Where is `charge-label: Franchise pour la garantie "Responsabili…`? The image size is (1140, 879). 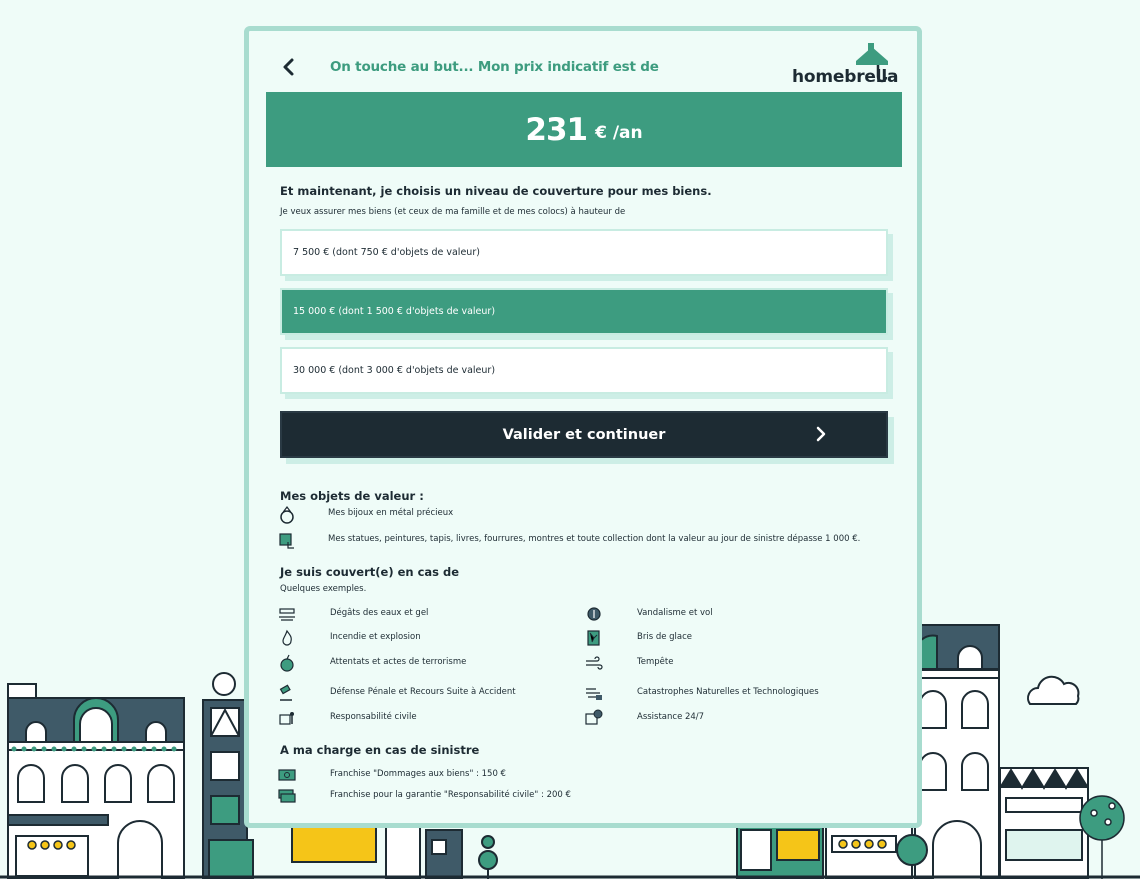 charge-label: Franchise pour la garantie "Responsabili… is located at coordinates (450, 795).